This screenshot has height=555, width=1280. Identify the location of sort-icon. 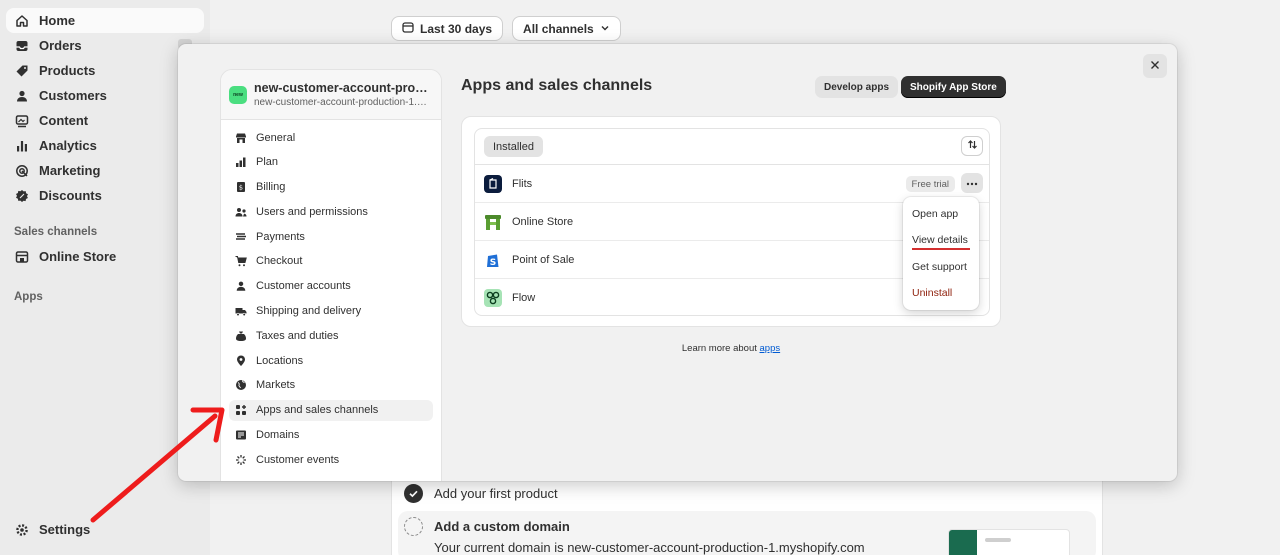
(972, 146).